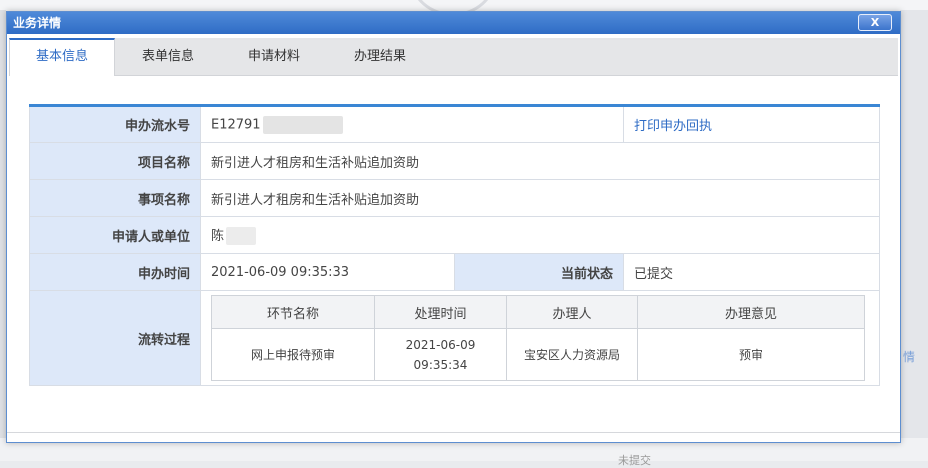 The height and width of the screenshot is (468, 928). What do you see at coordinates (909, 357) in the screenshot?
I see `background-edge-text: 情` at bounding box center [909, 357].